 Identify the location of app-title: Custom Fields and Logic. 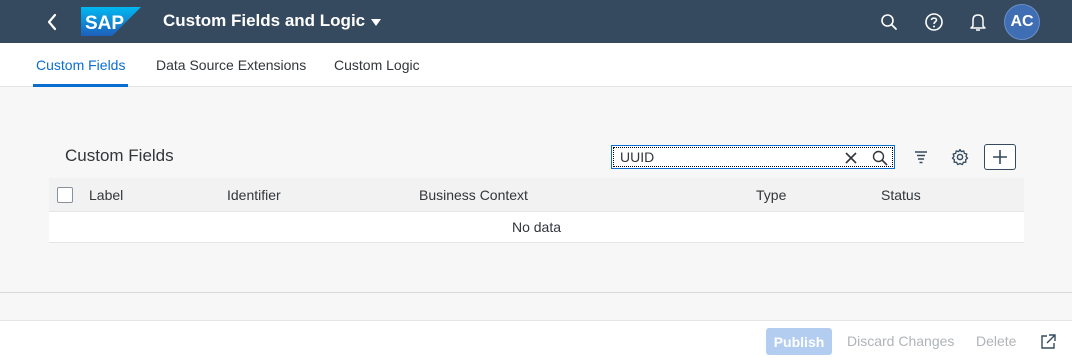
(264, 20).